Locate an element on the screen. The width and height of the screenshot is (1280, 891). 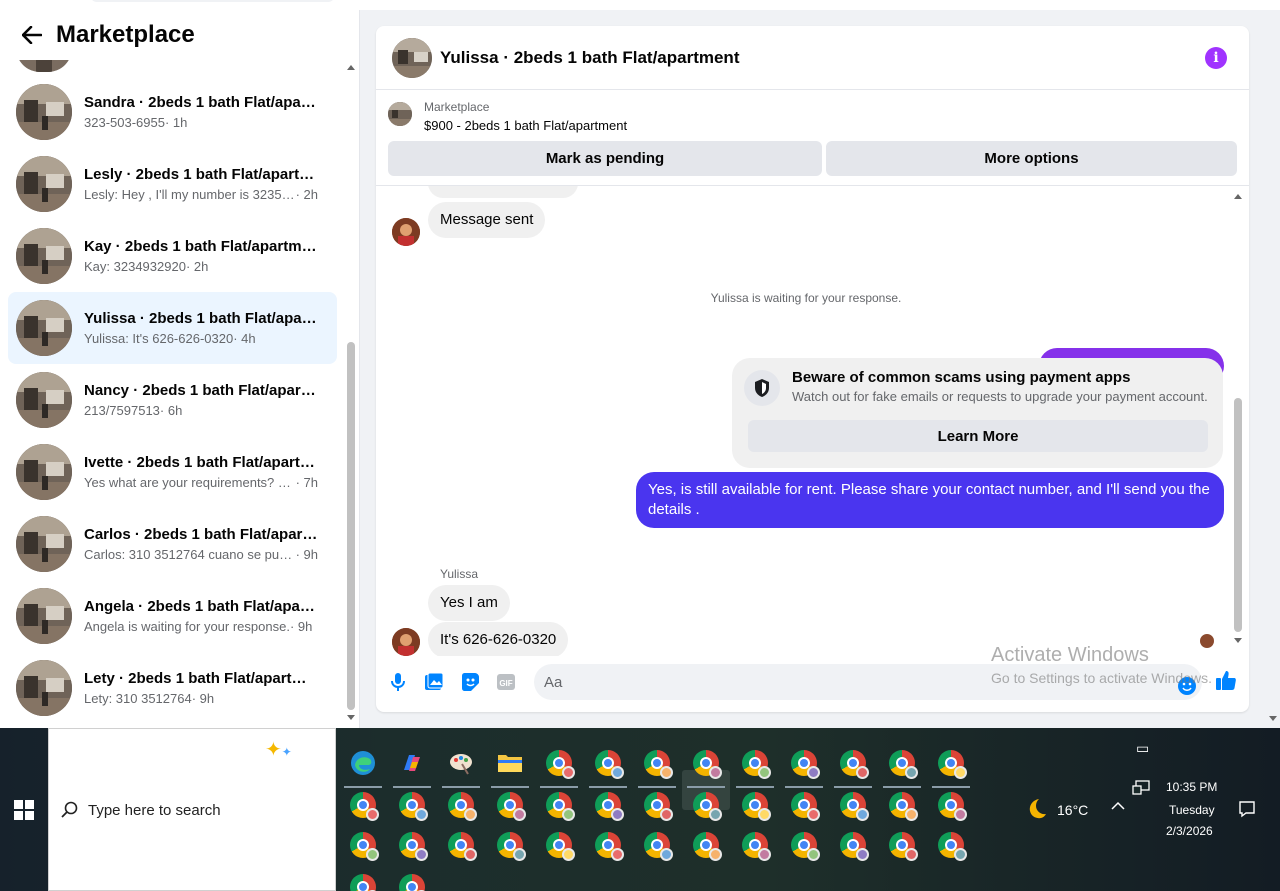
message-bubble-incoming: Yes I am is located at coordinates (469, 603).